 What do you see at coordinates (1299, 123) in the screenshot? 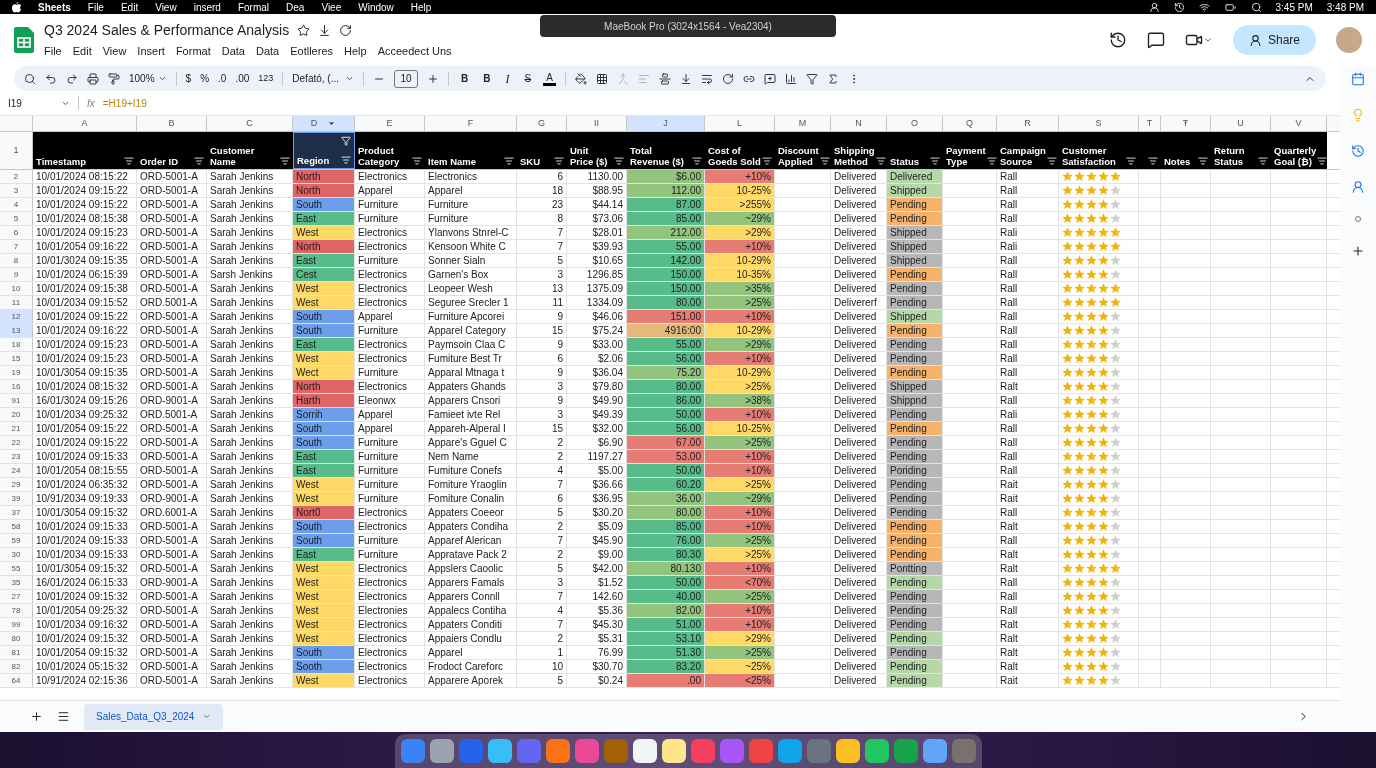
I see `column-header: V` at bounding box center [1299, 123].